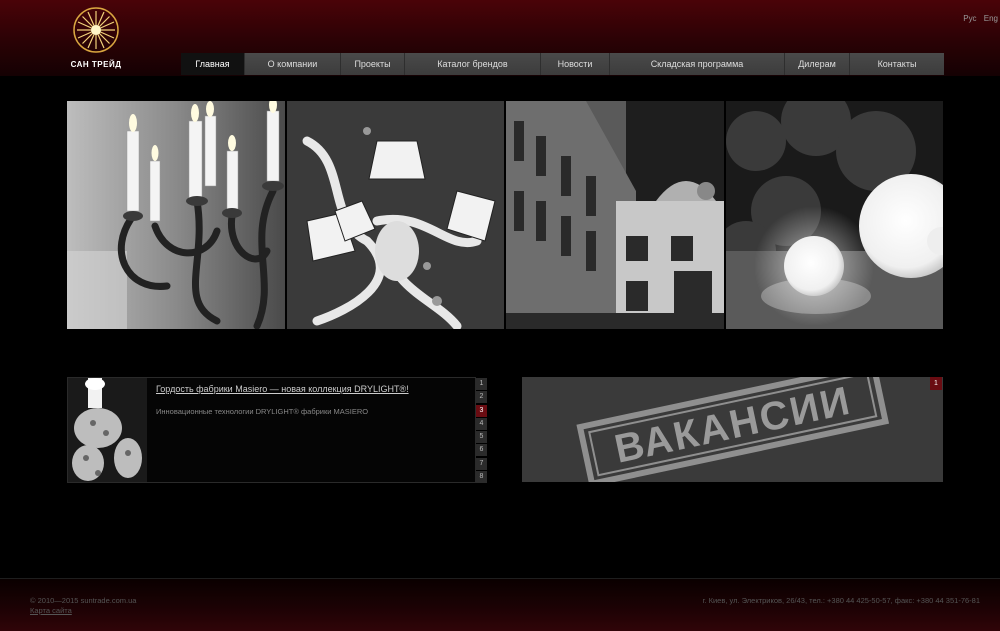 The height and width of the screenshot is (631, 1000). Describe the element at coordinates (213, 64) in the screenshot. I see `nav-item-home: Главная` at that location.